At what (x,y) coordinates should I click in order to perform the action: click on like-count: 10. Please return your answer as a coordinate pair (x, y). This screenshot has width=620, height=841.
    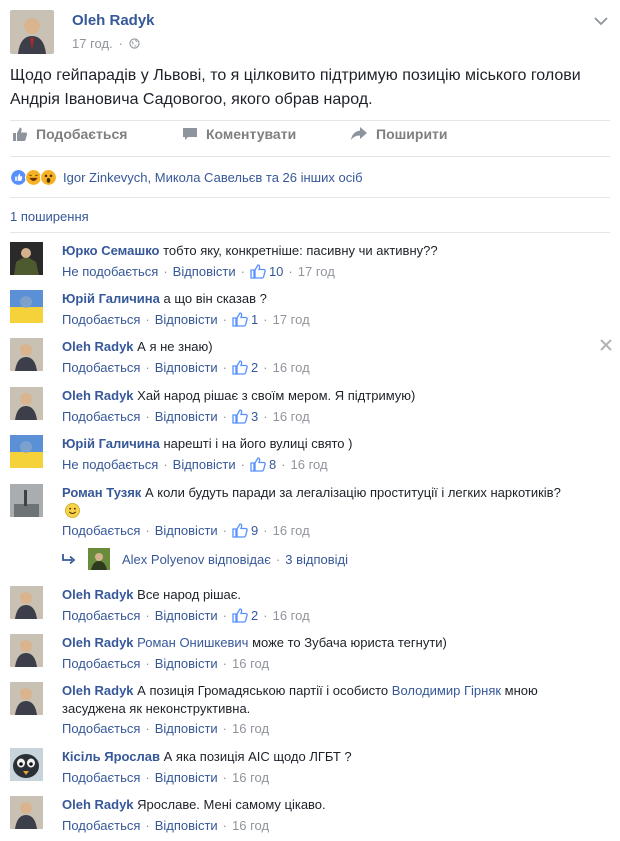
    Looking at the image, I should click on (276, 271).